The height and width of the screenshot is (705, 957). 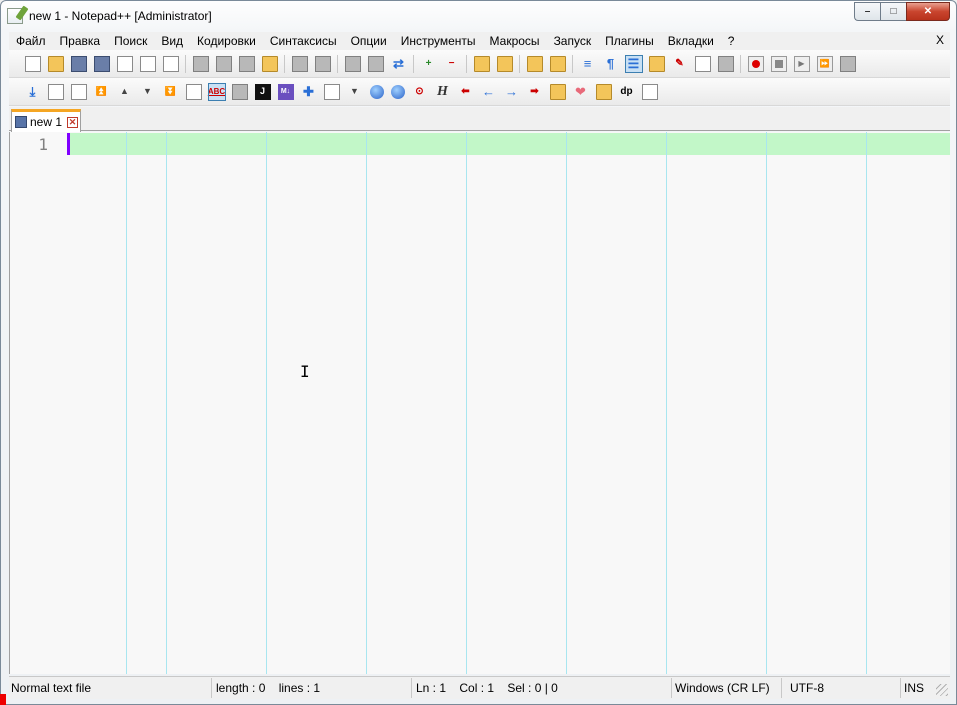 What do you see at coordinates (928, 11) in the screenshot?
I see `close-button: ✕` at bounding box center [928, 11].